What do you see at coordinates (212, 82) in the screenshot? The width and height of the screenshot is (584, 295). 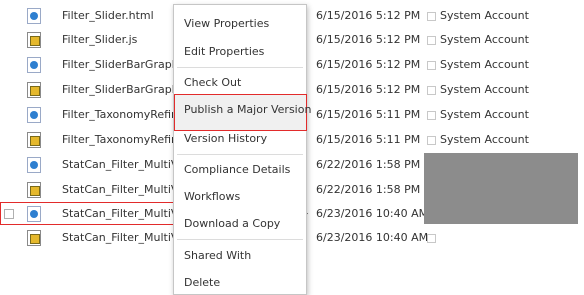 I see `menu-item-check-out: Check Out` at bounding box center [212, 82].